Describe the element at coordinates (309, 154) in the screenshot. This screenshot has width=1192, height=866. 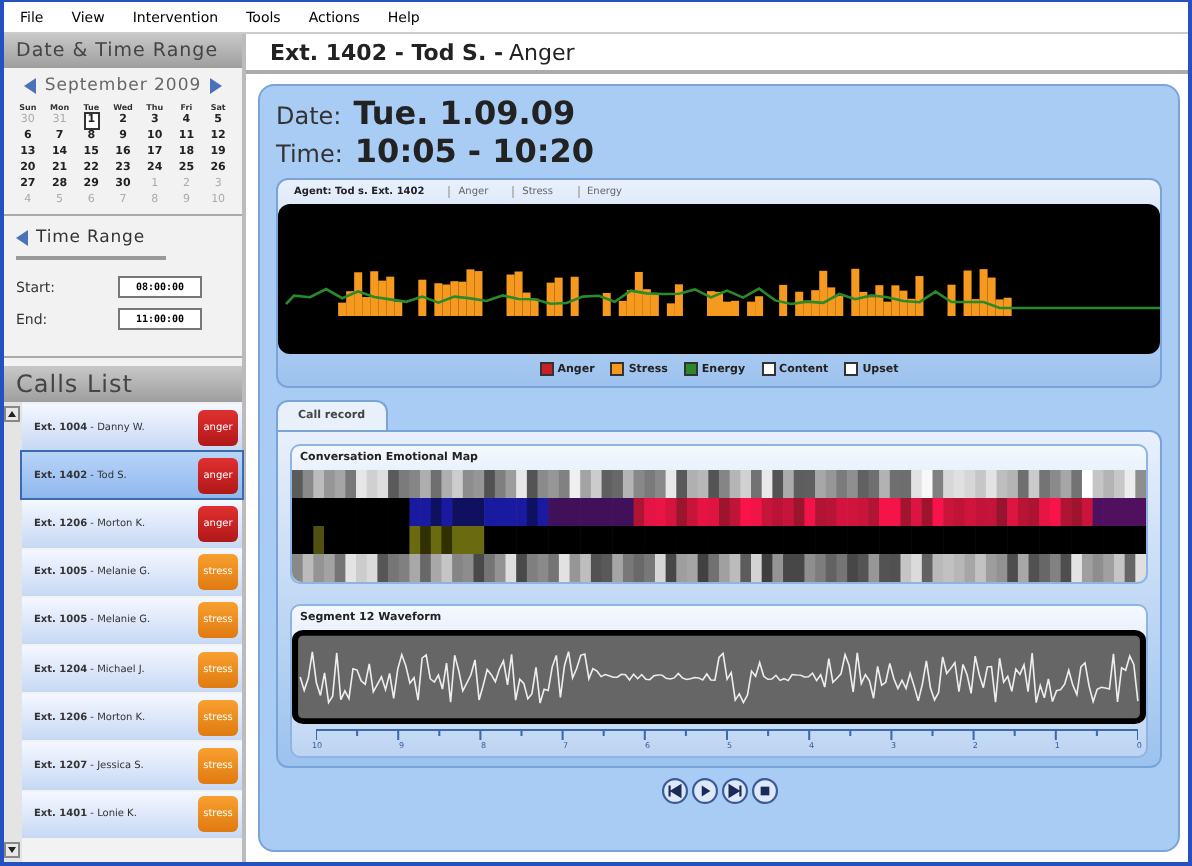
I see `time-label: Time:` at that location.